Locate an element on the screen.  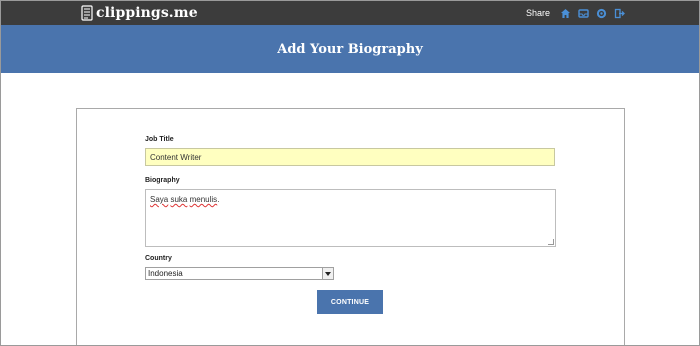
country-select: Indonesia is located at coordinates (239, 273).